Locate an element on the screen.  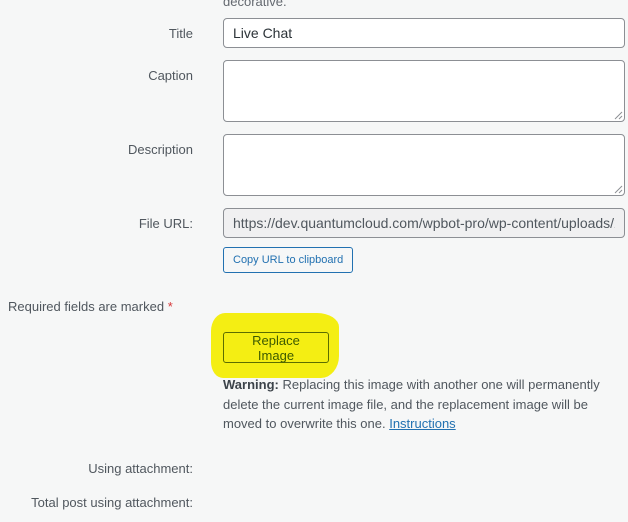
required-star: * is located at coordinates (170, 306).